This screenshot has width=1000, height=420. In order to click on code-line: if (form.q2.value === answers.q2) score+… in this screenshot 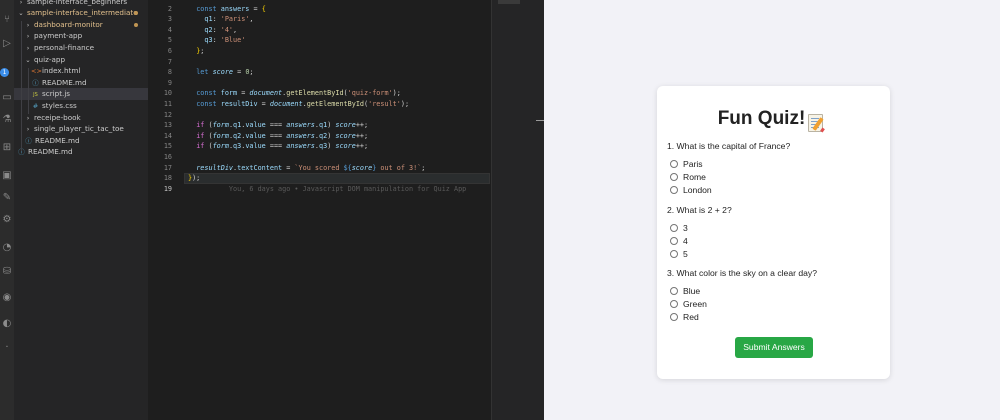, I will do `click(278, 136)`.